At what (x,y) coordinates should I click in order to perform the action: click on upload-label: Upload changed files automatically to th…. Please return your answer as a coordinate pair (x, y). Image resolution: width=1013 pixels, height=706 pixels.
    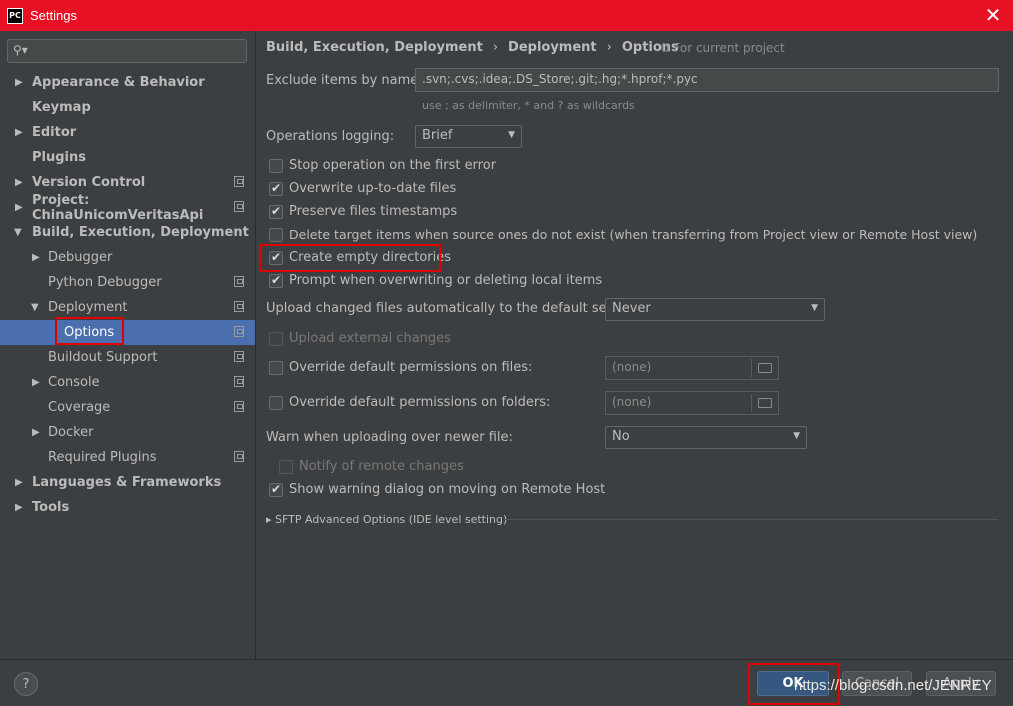
    Looking at the image, I should click on (450, 308).